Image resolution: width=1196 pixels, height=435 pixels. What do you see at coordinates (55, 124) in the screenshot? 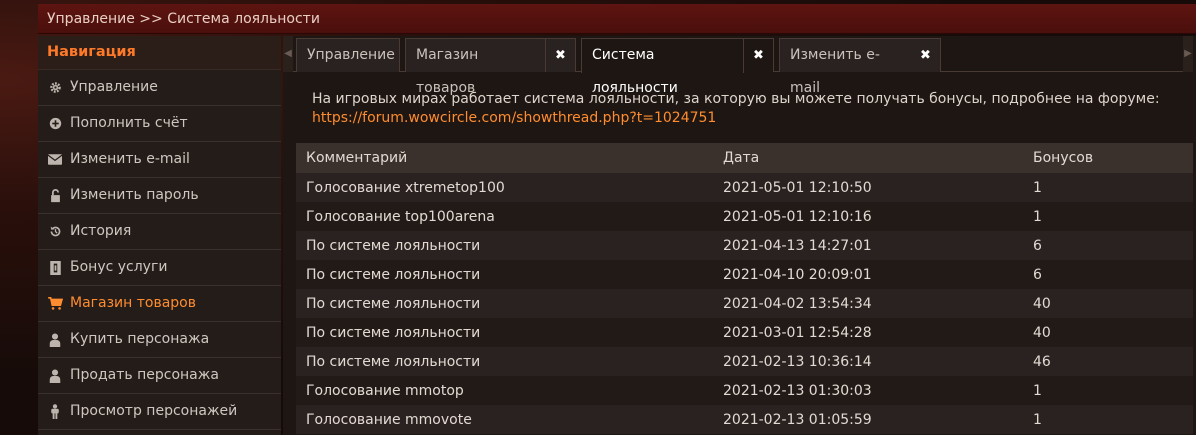
I see `plus-circle-icon` at bounding box center [55, 124].